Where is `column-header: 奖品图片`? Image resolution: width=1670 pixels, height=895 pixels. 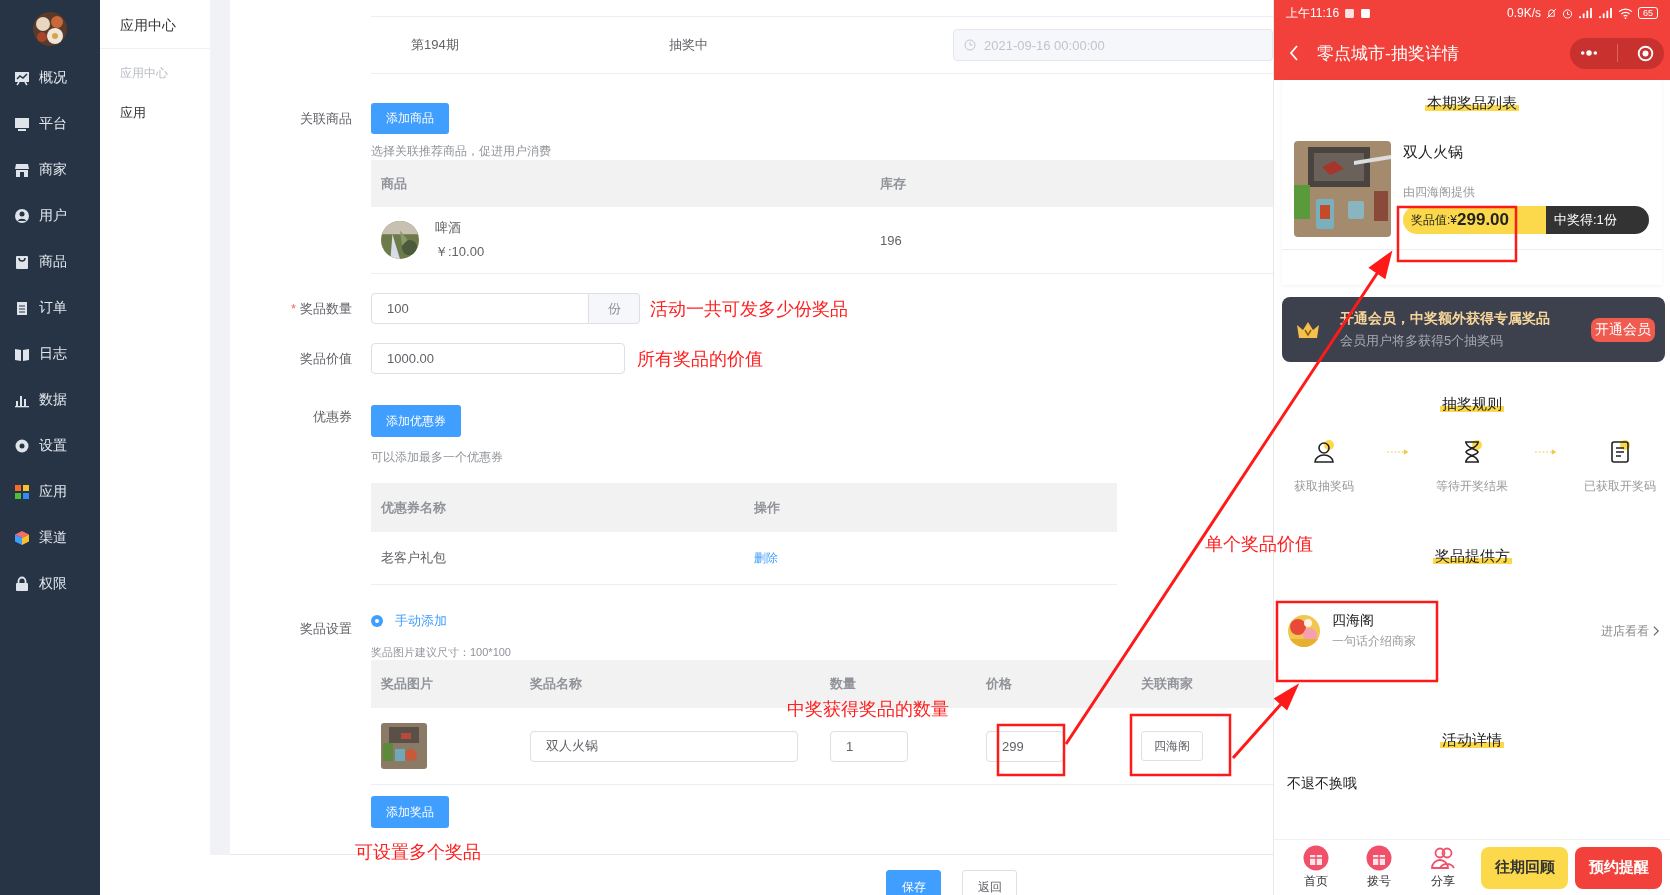
column-header: 奖品图片 is located at coordinates (407, 684).